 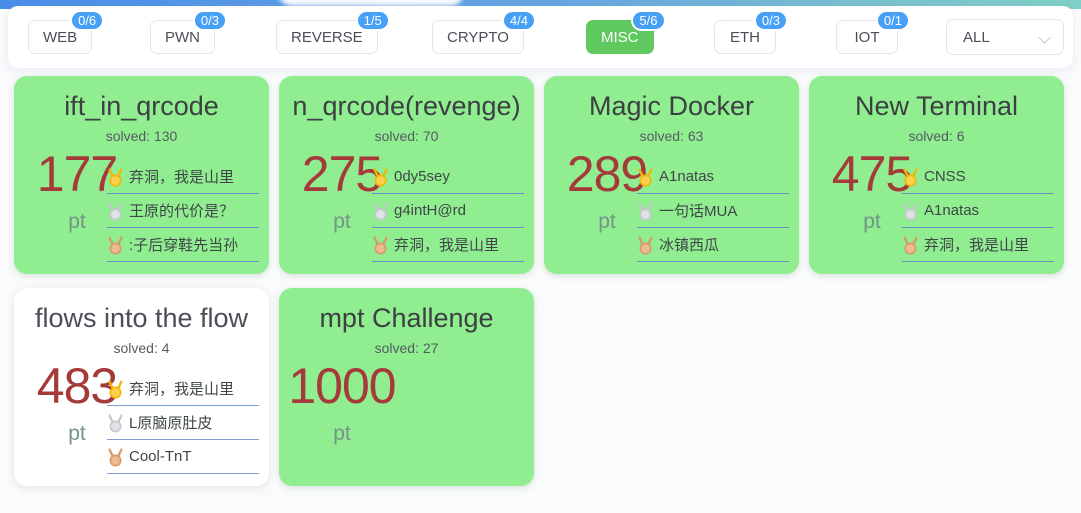 I want to click on solver-row: :子后穿鞋先当孙, so click(x=183, y=245).